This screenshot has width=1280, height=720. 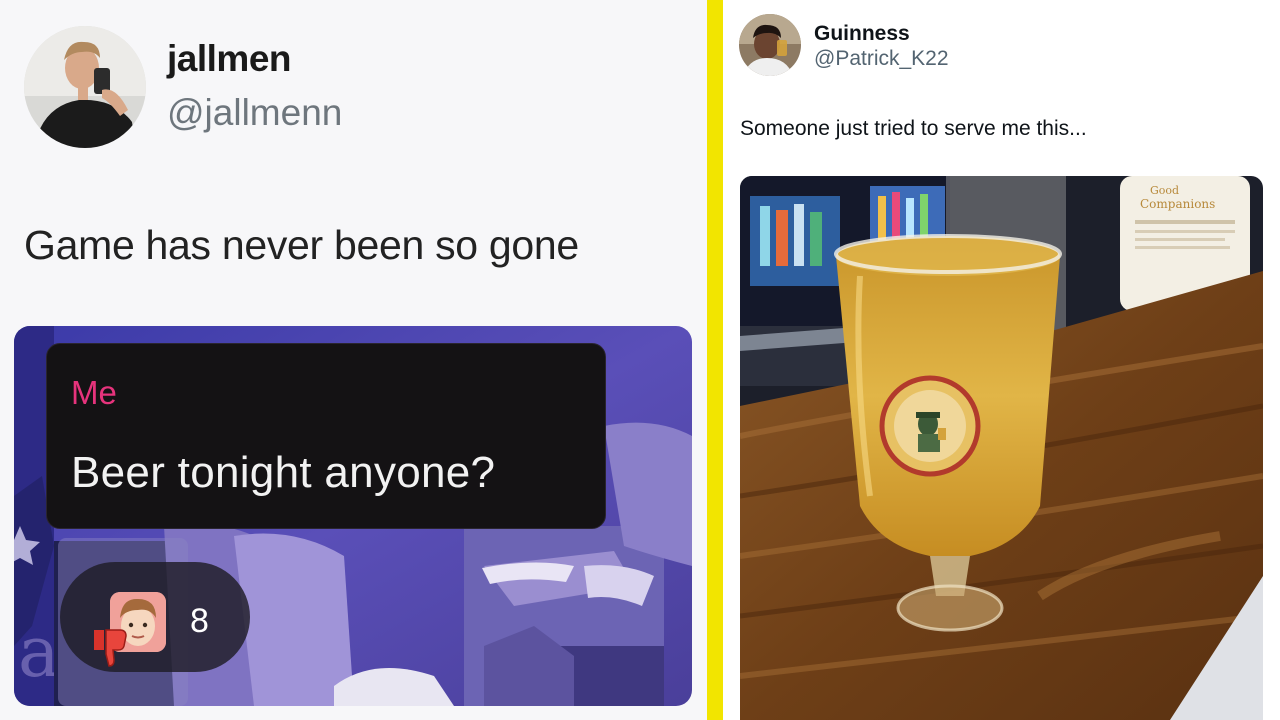 What do you see at coordinates (94, 392) in the screenshot?
I see `message-sender: Me` at bounding box center [94, 392].